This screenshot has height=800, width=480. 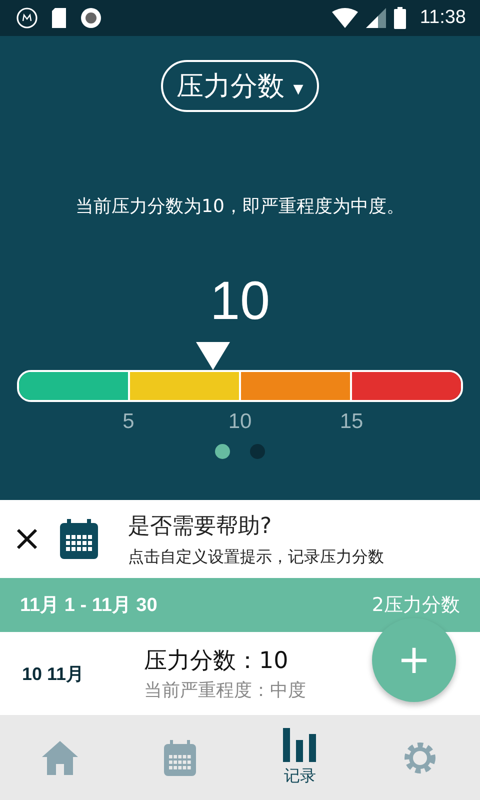 I want to click on bar-chart-icon, so click(x=300, y=745).